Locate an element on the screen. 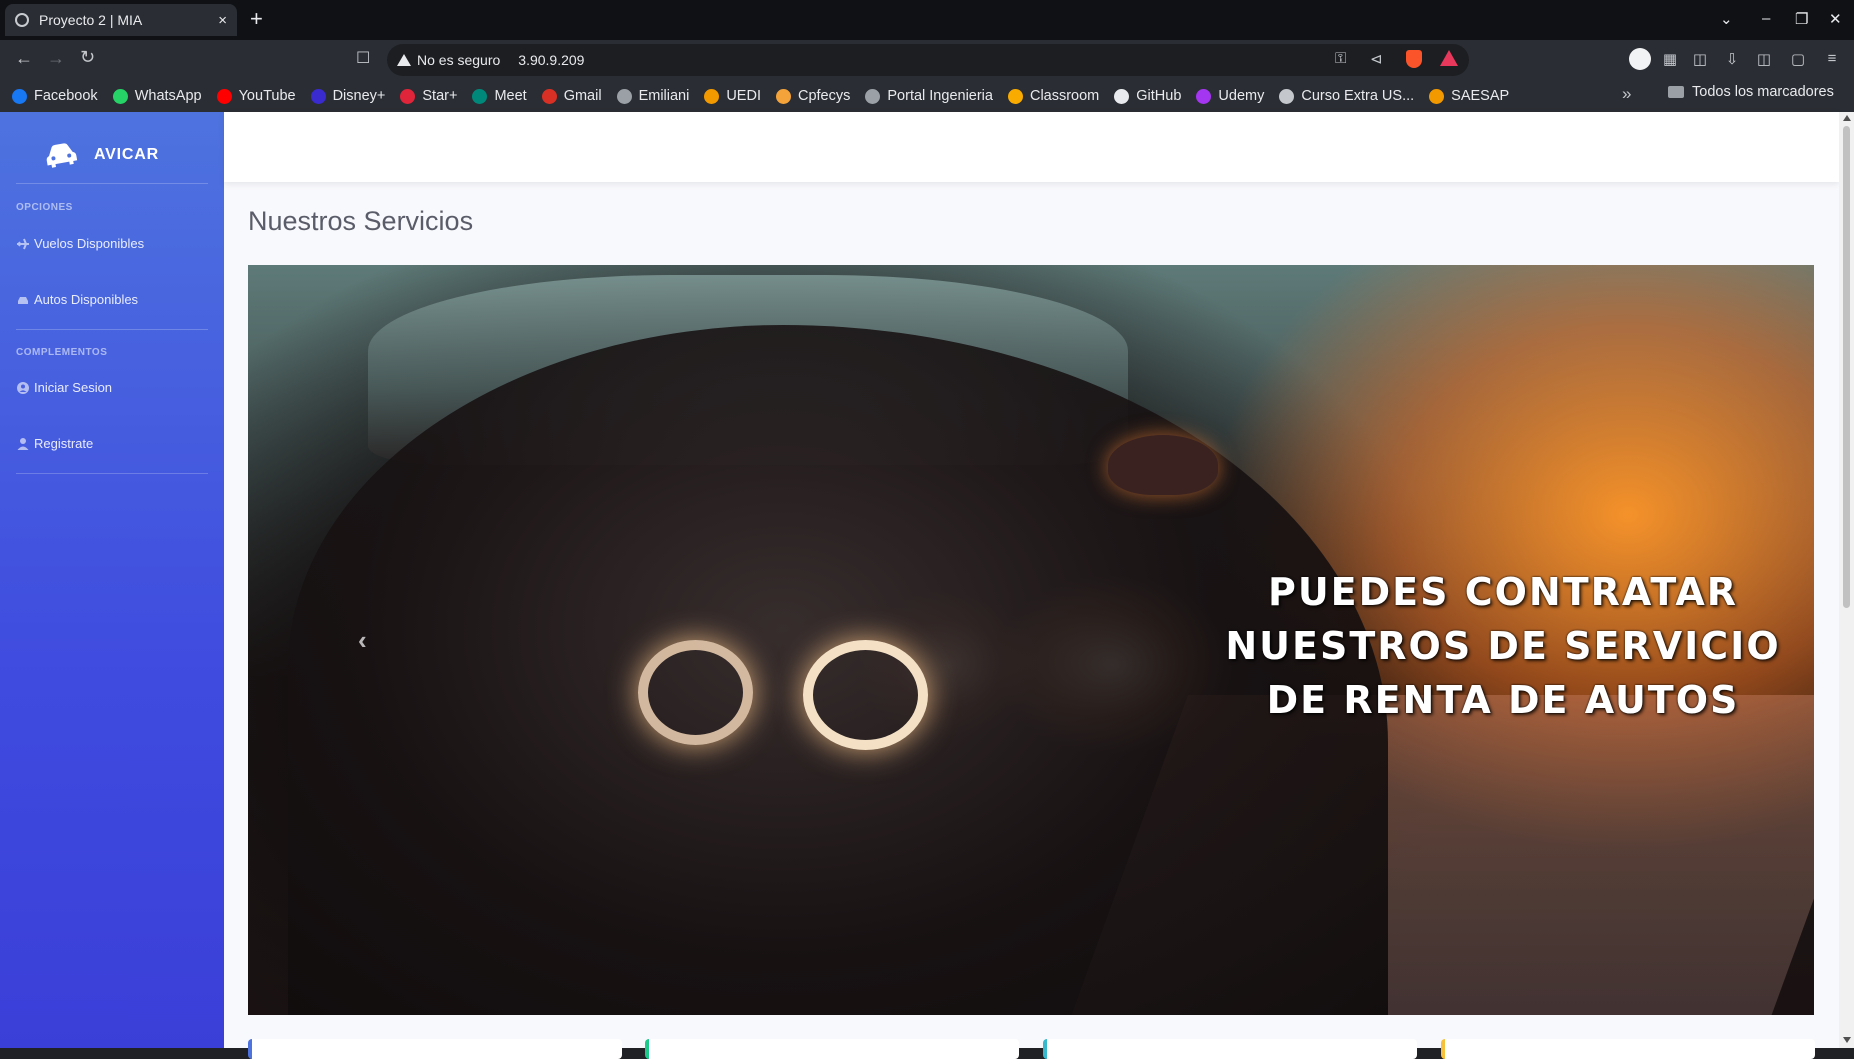  carousel-prev-button: ‹ is located at coordinates (368, 640).